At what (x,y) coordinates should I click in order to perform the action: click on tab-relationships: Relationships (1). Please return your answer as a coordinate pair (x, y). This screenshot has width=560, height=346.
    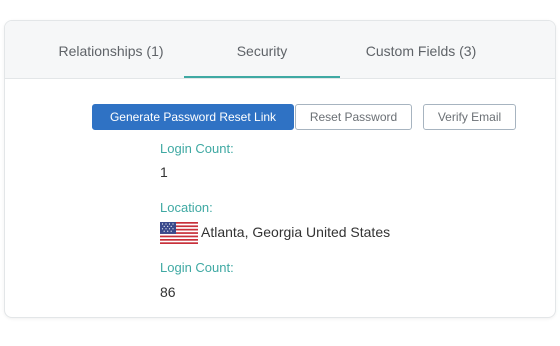
    Looking at the image, I should click on (111, 49).